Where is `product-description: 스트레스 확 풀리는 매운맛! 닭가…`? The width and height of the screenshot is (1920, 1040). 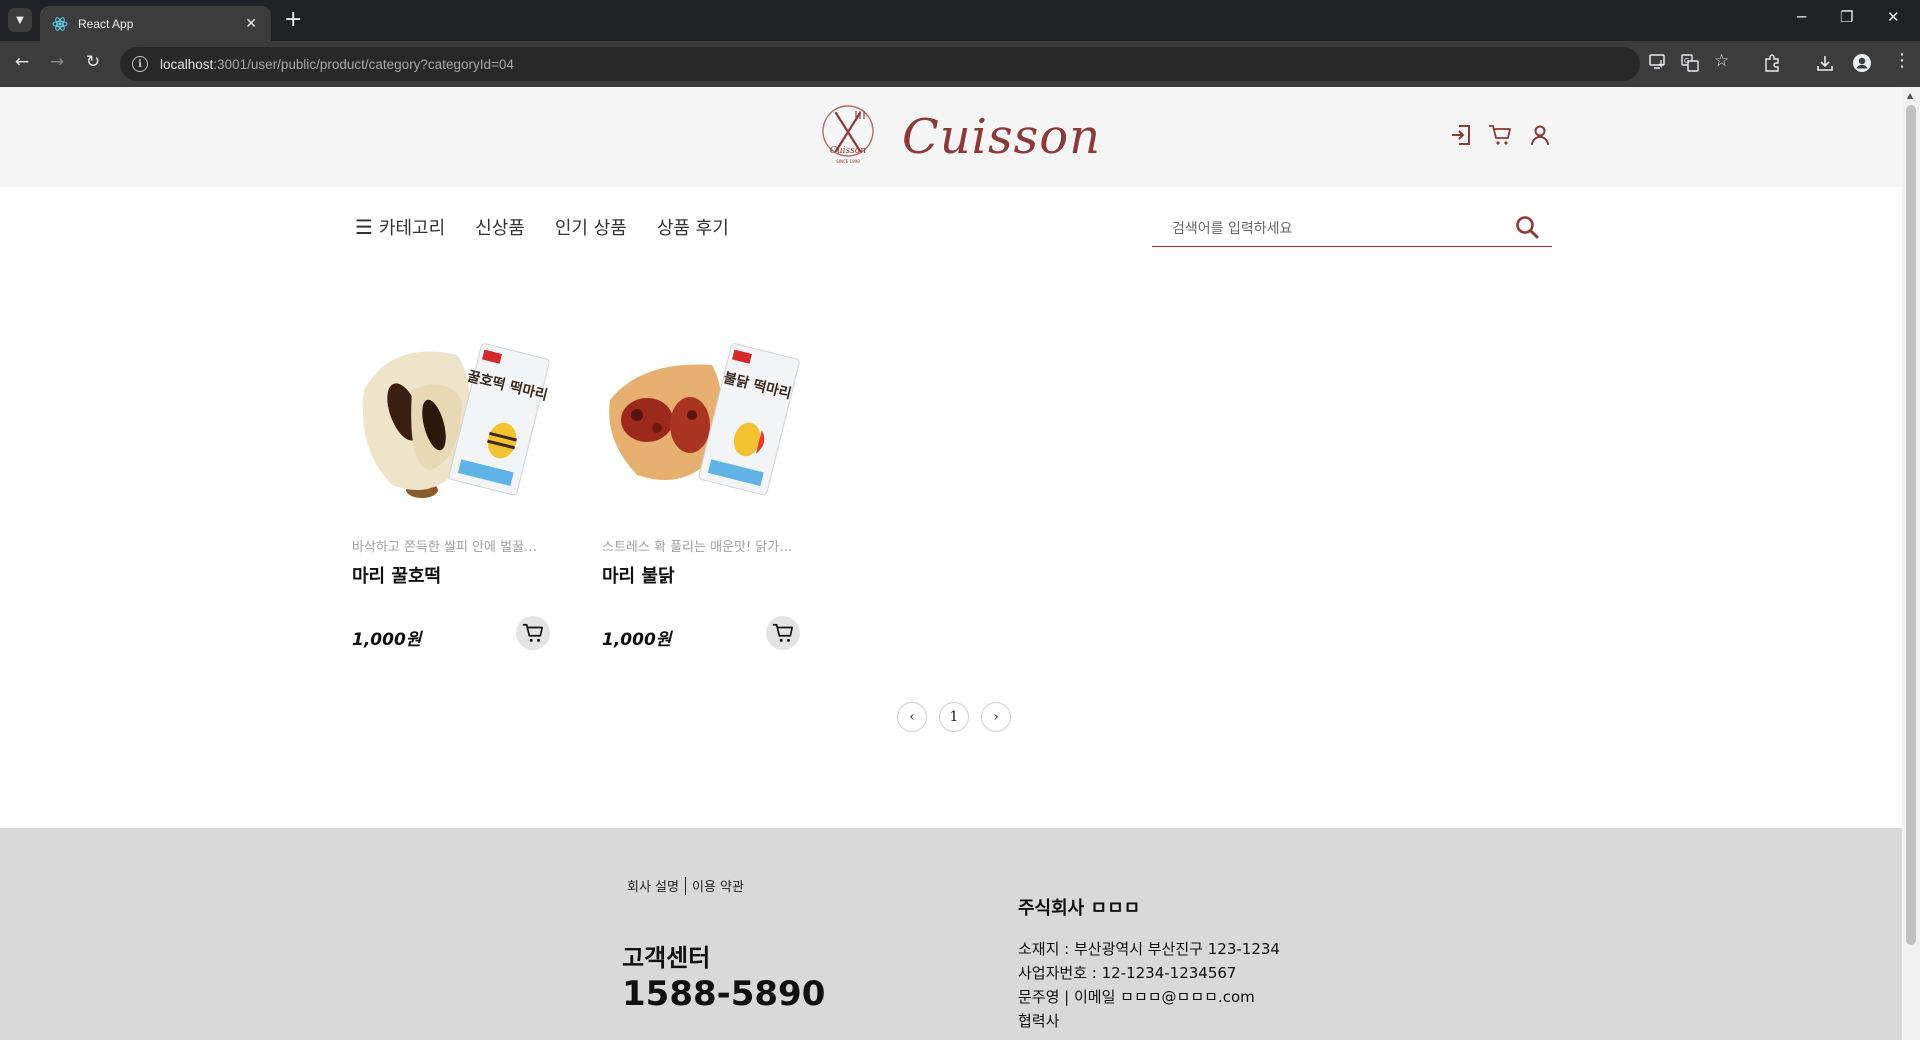 product-description: 스트레스 확 풀리는 매운맛! 닭가… is located at coordinates (697, 547).